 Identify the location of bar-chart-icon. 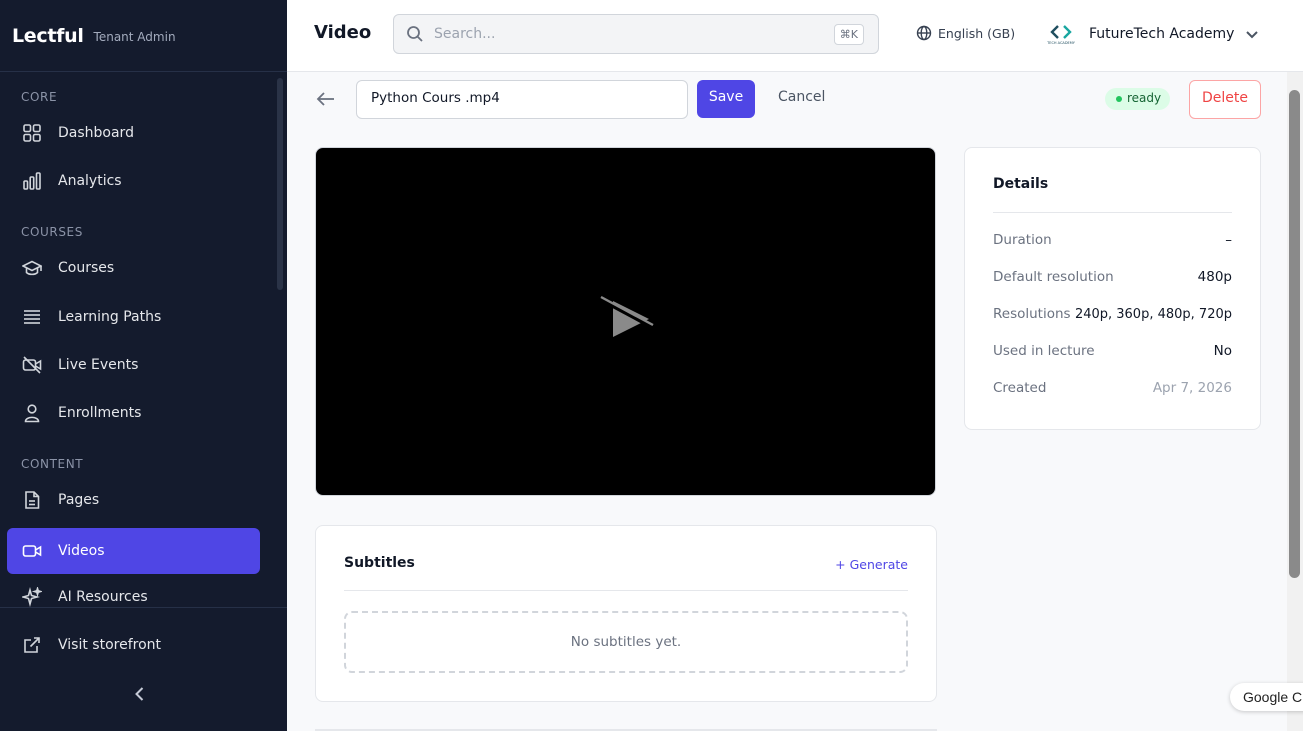
(32, 181).